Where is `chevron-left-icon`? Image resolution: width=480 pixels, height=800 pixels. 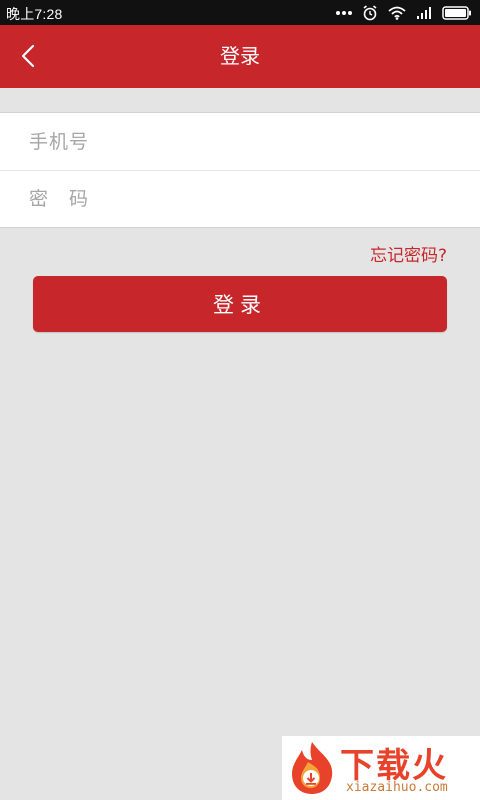
chevron-left-icon is located at coordinates (28, 56).